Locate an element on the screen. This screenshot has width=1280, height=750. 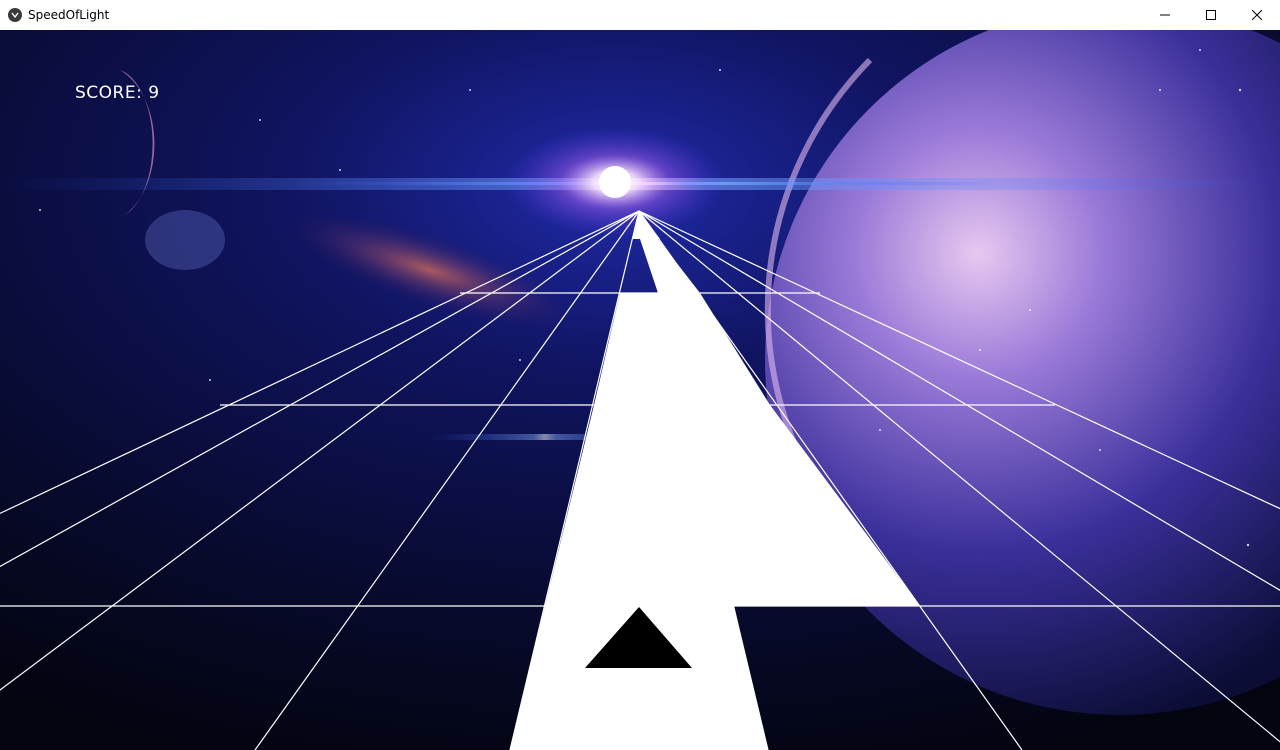
window-controls is located at coordinates (1211, 15).